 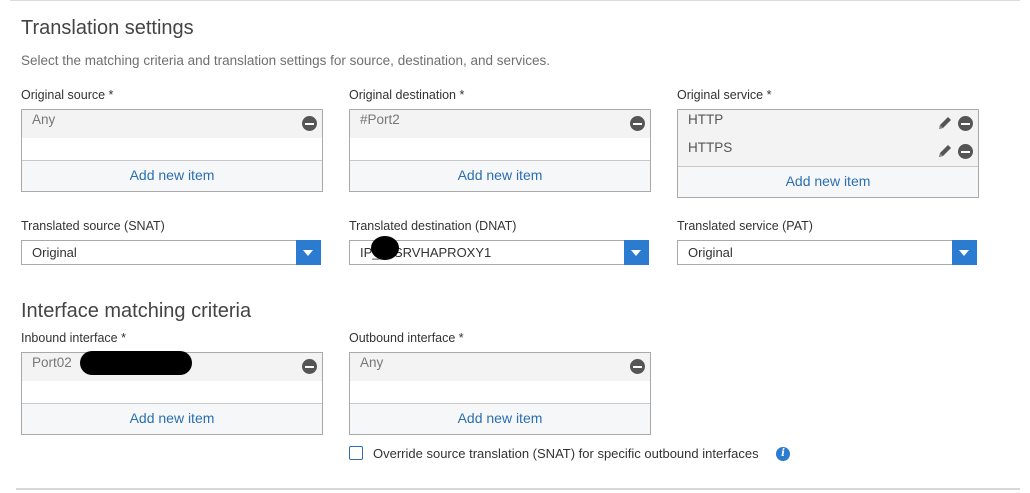 I want to click on list-item: #Port2, so click(x=500, y=124).